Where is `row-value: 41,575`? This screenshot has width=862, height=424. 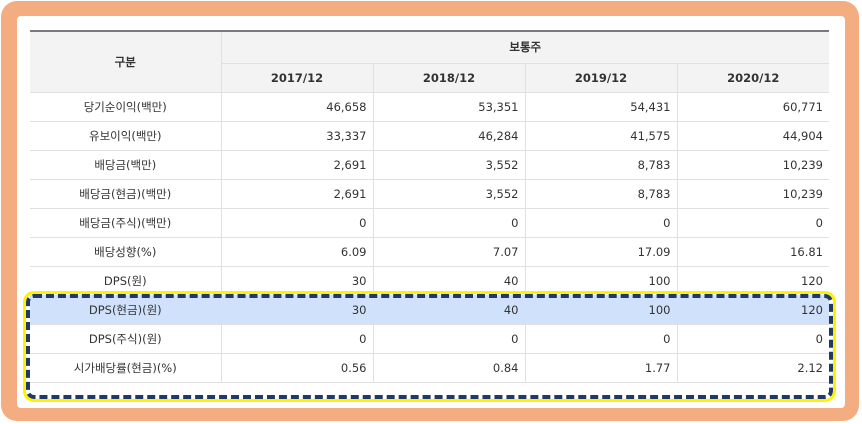 row-value: 41,575 is located at coordinates (601, 136).